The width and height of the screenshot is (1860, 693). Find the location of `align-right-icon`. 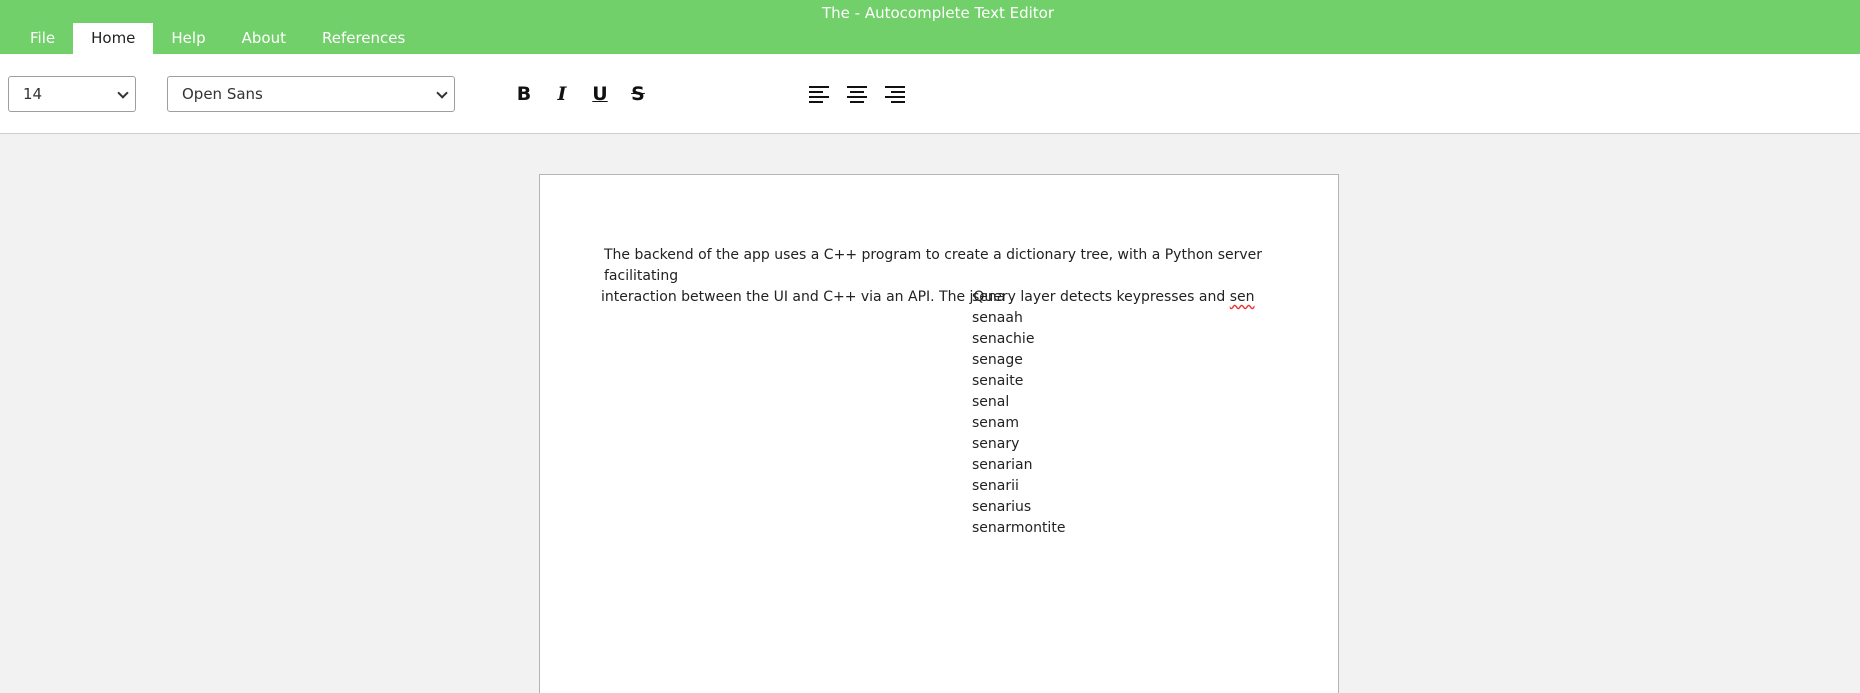

align-right-icon is located at coordinates (895, 95).